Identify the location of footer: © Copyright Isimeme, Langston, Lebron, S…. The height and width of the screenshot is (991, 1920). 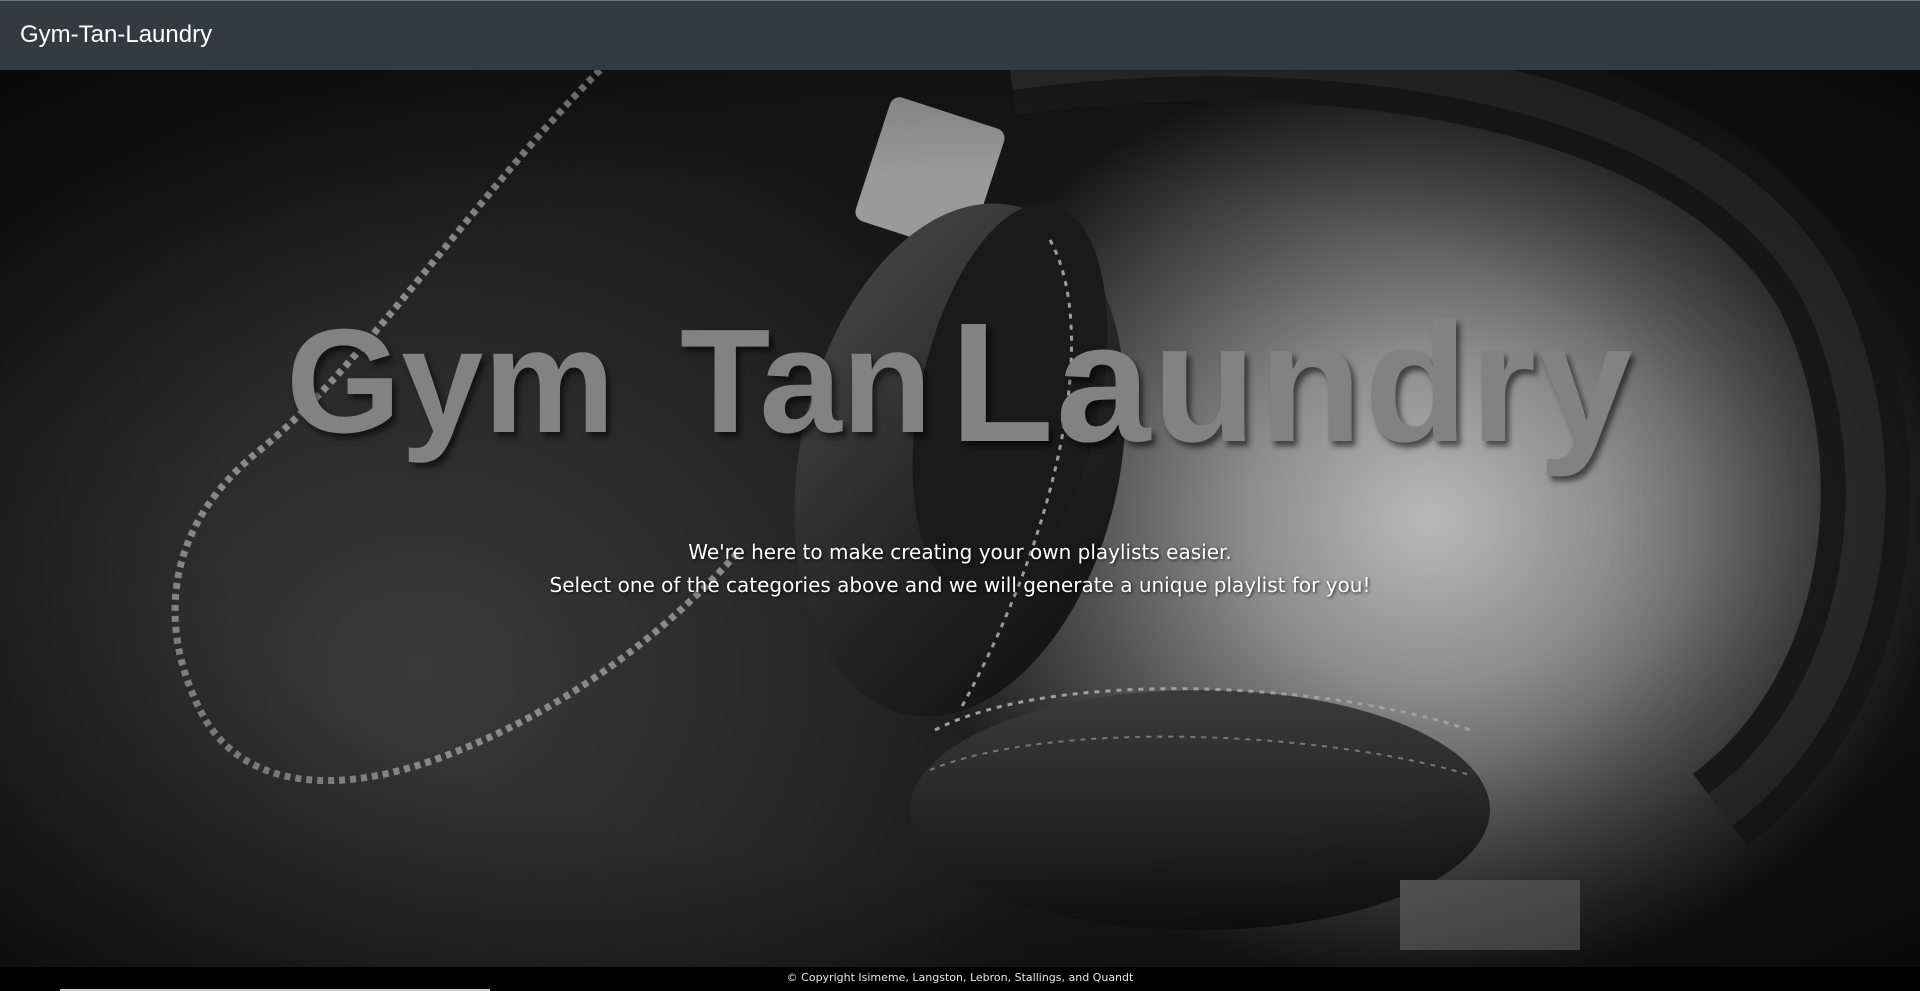
(960, 979).